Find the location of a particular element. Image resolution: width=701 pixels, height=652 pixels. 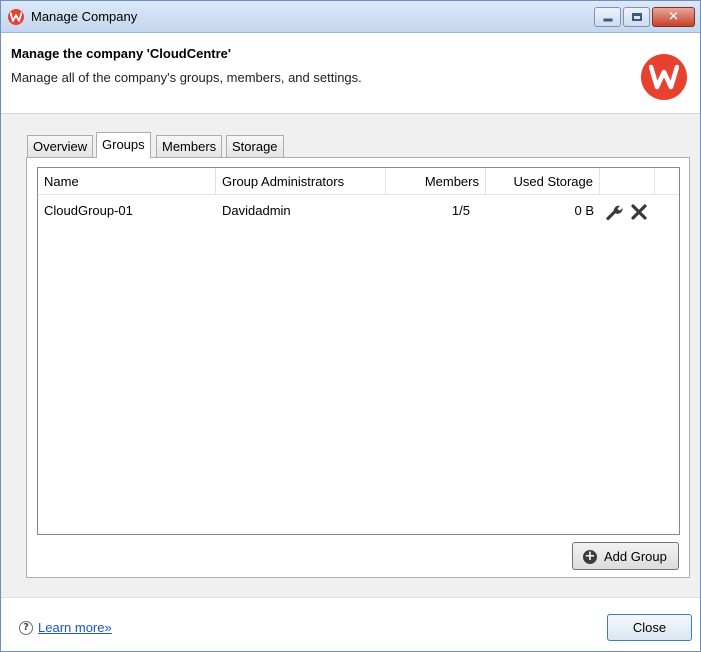

close-window-button: ✕ is located at coordinates (673, 17).